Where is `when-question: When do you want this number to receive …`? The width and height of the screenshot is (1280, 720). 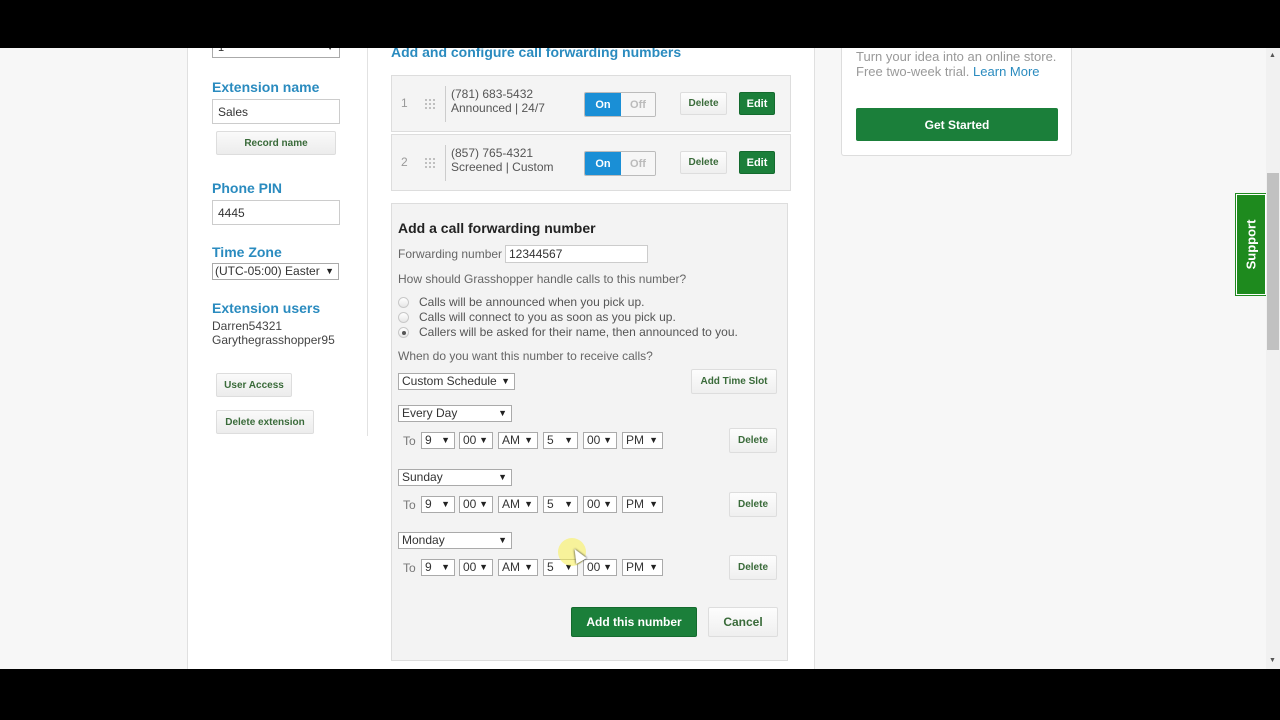 when-question: When do you want this number to receive … is located at coordinates (525, 356).